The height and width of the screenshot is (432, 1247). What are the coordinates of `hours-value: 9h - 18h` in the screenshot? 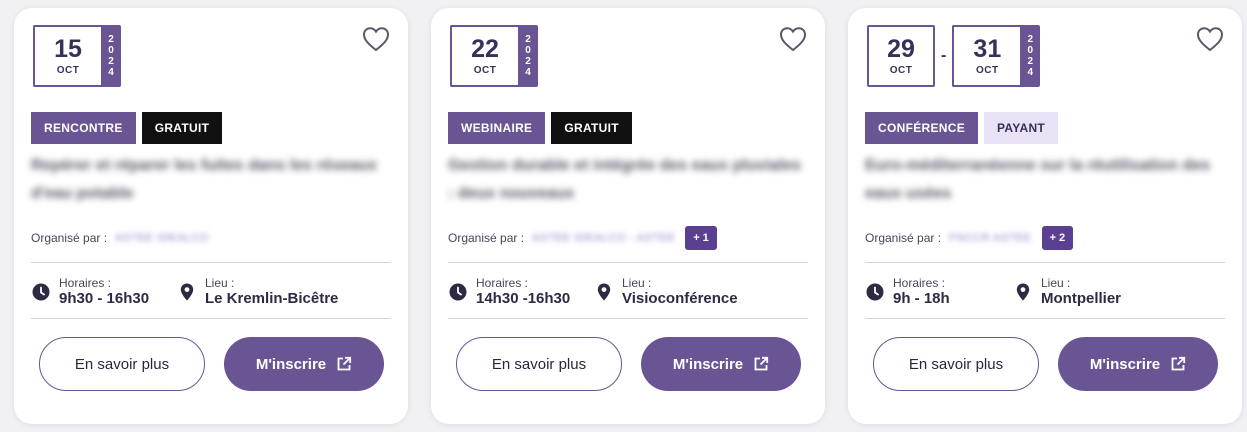 It's located at (921, 298).